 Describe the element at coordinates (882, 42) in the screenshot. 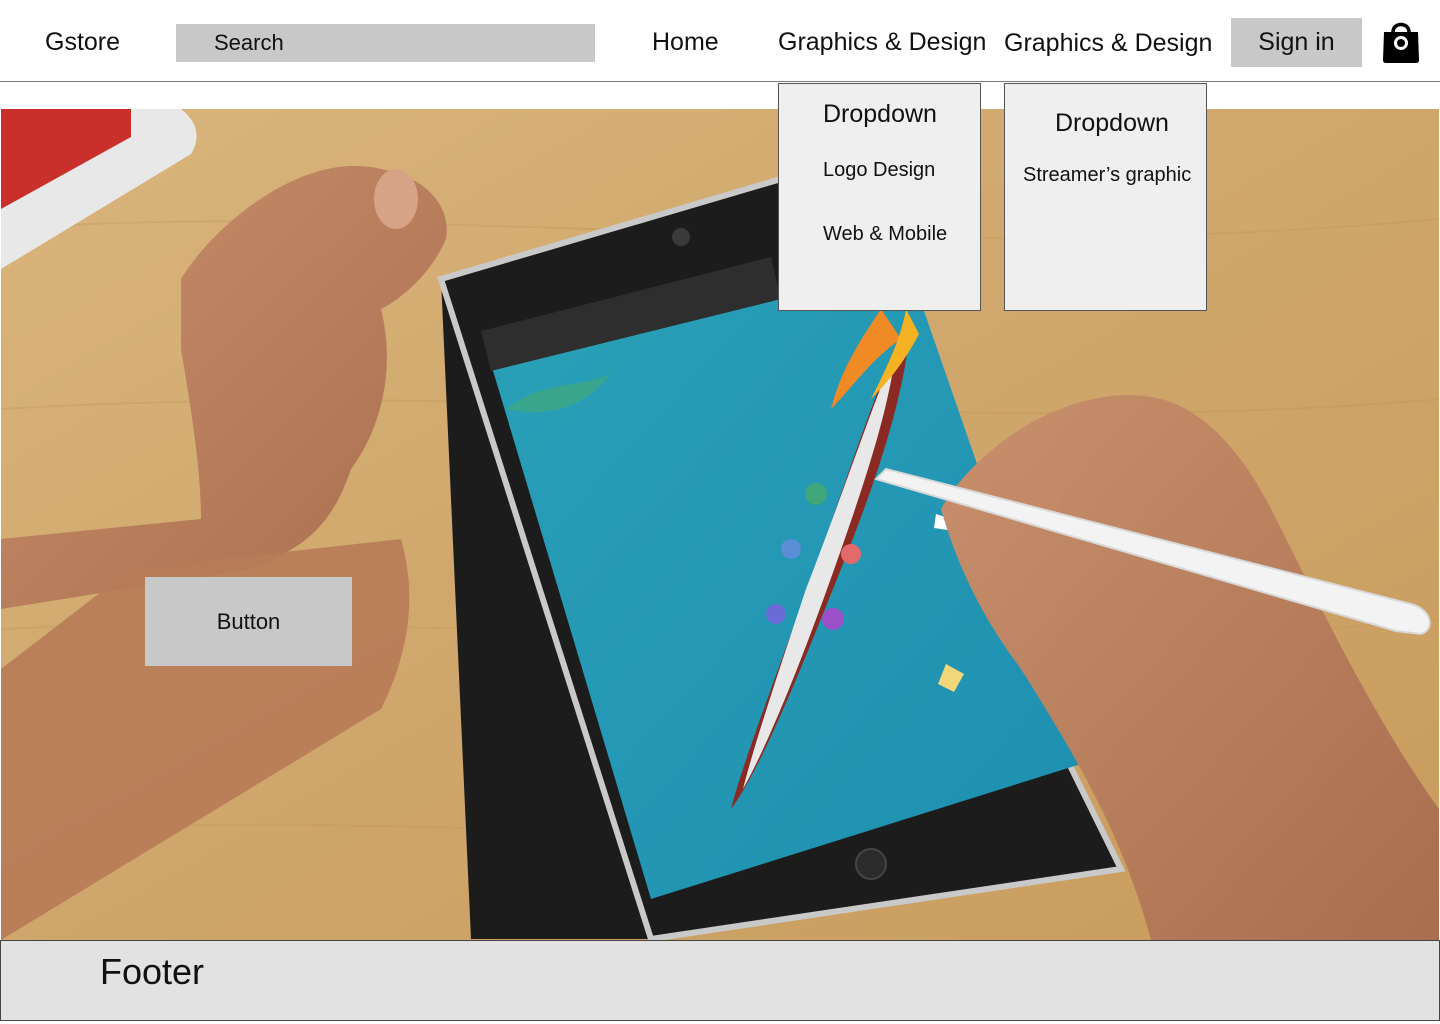

I see `nav-graphics-design-menu-1: Graphics & Design` at that location.